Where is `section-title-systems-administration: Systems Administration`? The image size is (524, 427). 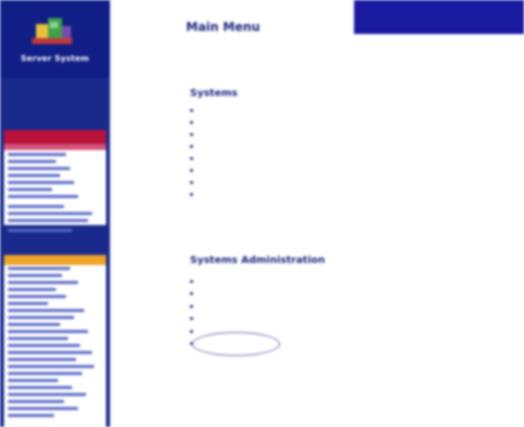 section-title-systems-administration: Systems Administration is located at coordinates (257, 260).